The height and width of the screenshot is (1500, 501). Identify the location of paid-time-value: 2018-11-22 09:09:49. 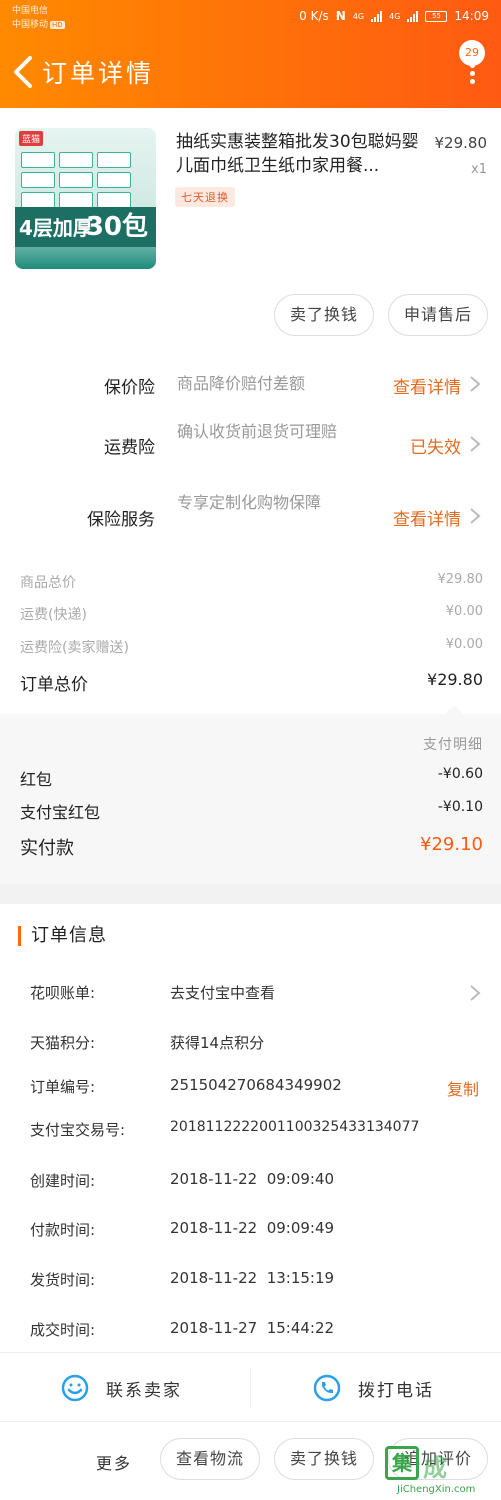
(252, 1228).